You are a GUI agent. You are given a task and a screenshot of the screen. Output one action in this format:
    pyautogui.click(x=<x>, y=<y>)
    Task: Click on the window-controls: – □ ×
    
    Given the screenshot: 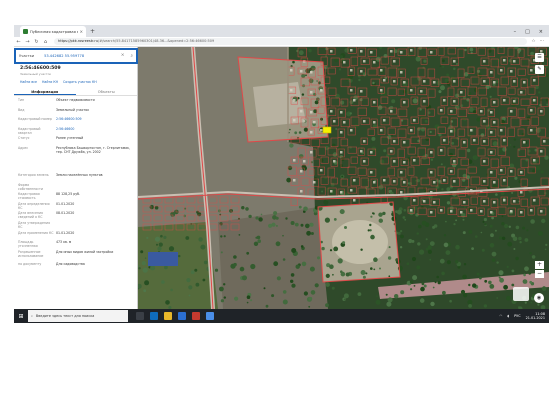 What is the action you would take?
    pyautogui.click(x=531, y=32)
    